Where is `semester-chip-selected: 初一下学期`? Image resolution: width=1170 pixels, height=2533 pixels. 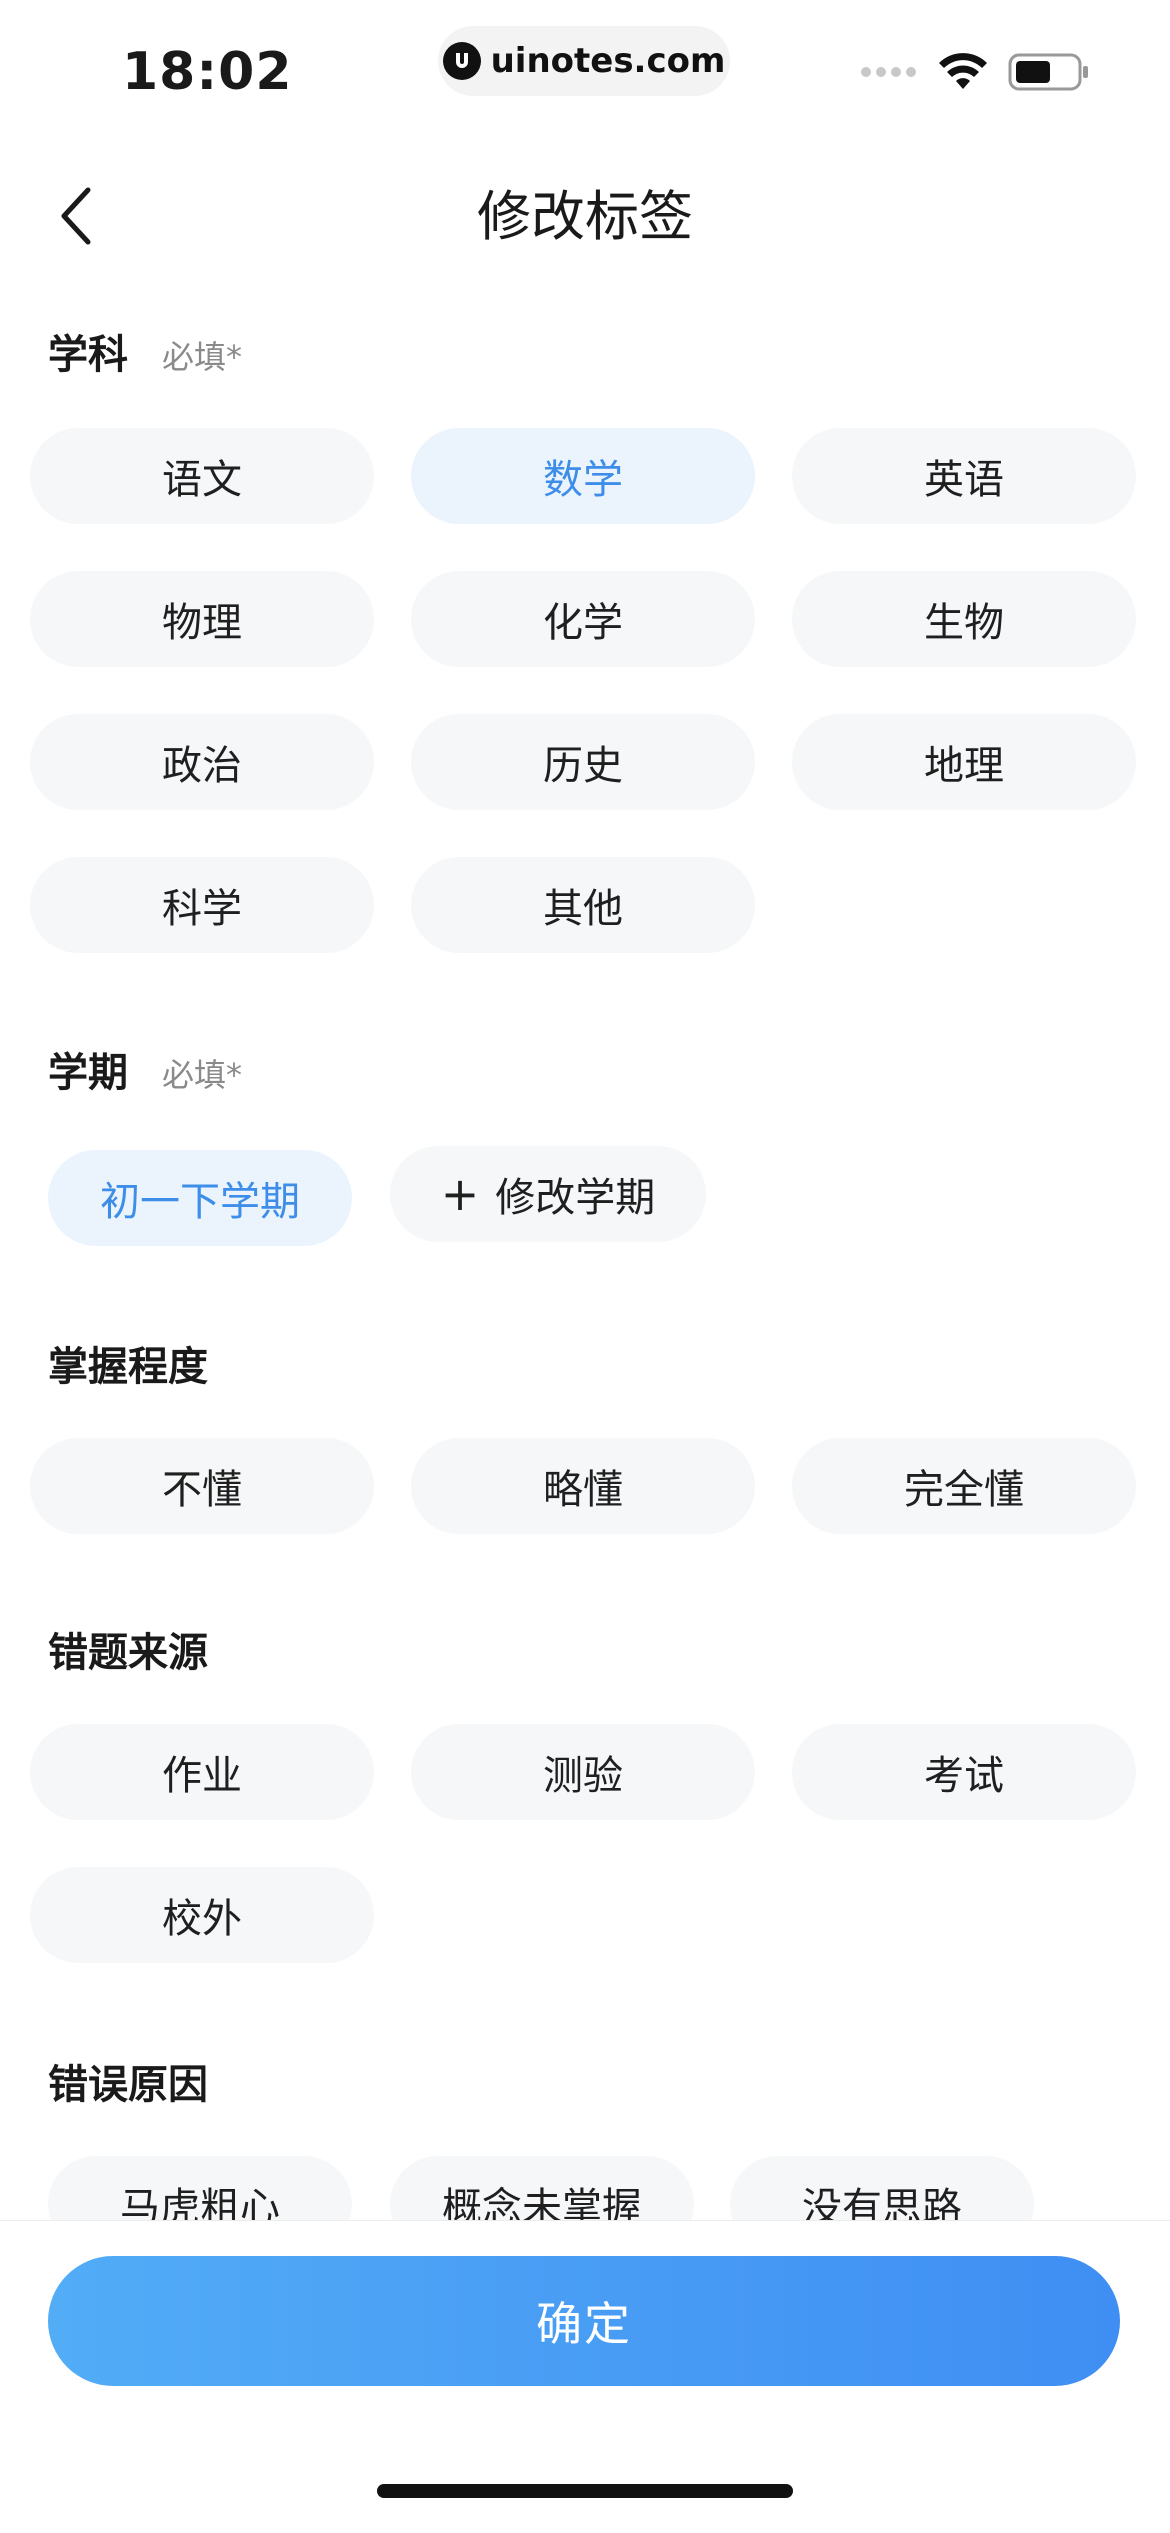 semester-chip-selected: 初一下学期 is located at coordinates (200, 1198).